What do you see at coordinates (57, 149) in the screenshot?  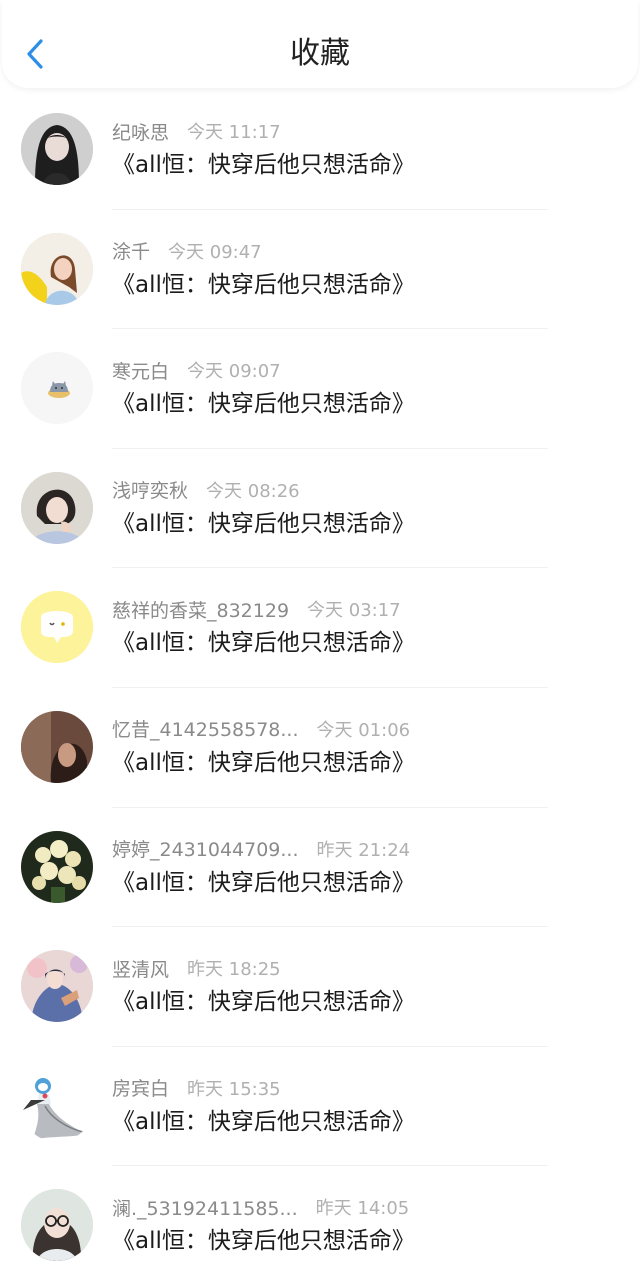 I see `dark-hair-girl-avatar` at bounding box center [57, 149].